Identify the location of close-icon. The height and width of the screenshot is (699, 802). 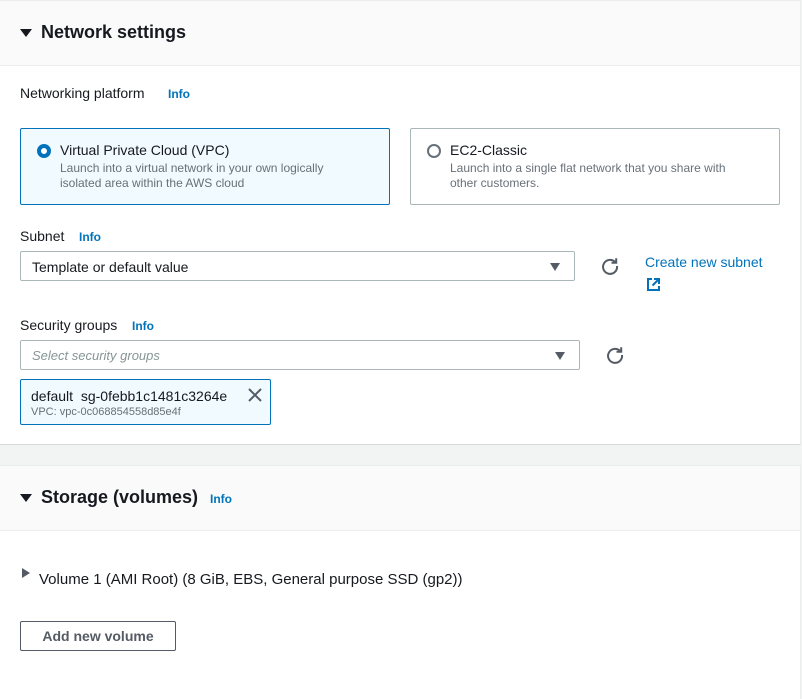
(255, 395).